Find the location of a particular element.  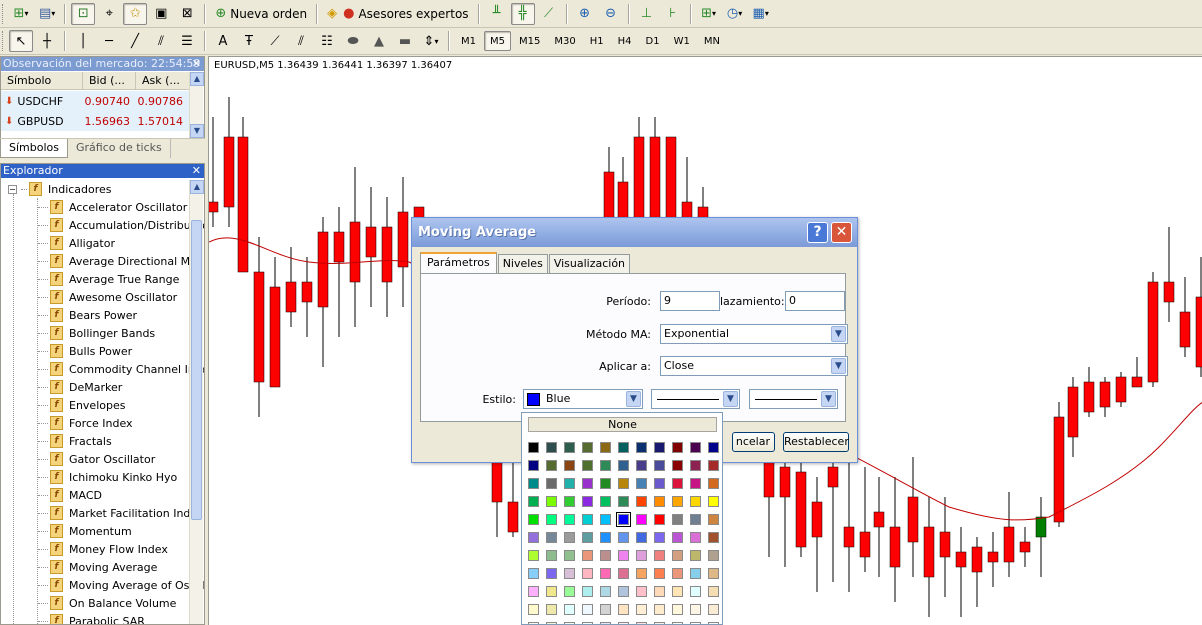

text-label-tool: Ŧ is located at coordinates (249, 41).